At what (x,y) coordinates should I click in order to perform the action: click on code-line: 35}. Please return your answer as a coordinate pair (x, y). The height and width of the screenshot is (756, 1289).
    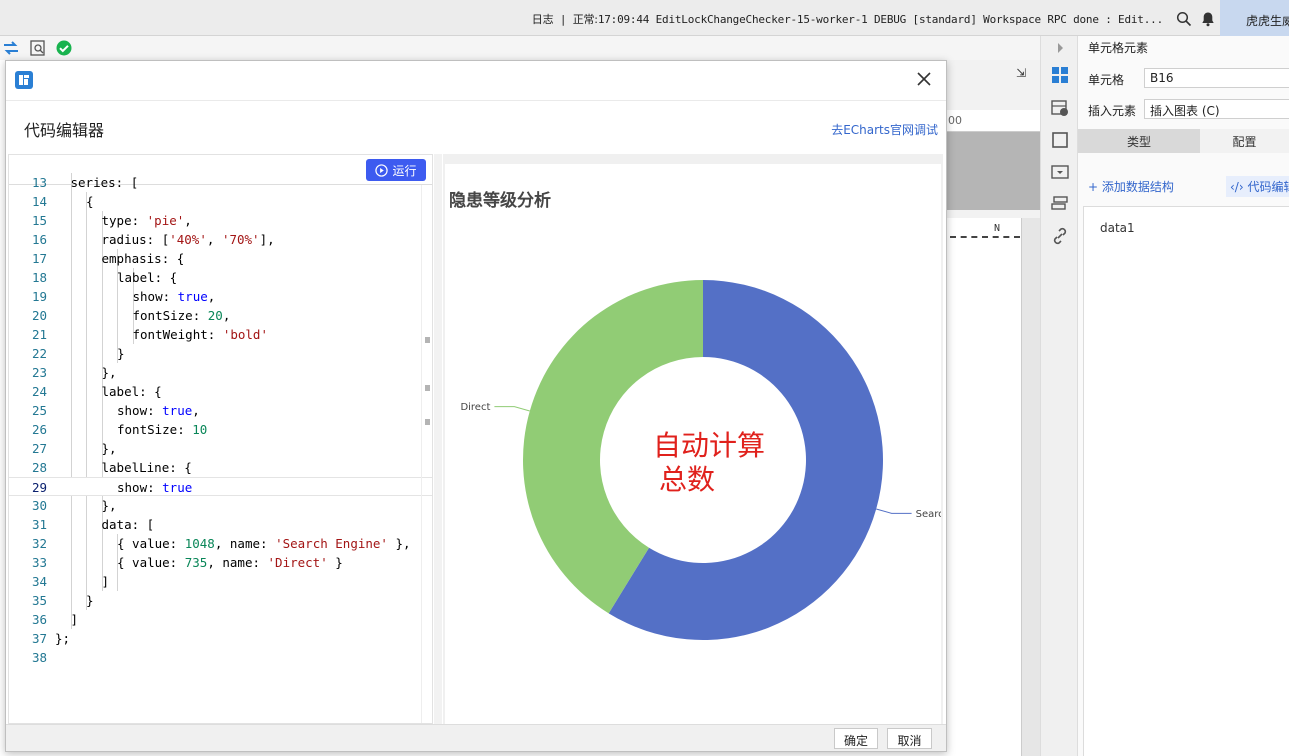
    Looking at the image, I should click on (220, 600).